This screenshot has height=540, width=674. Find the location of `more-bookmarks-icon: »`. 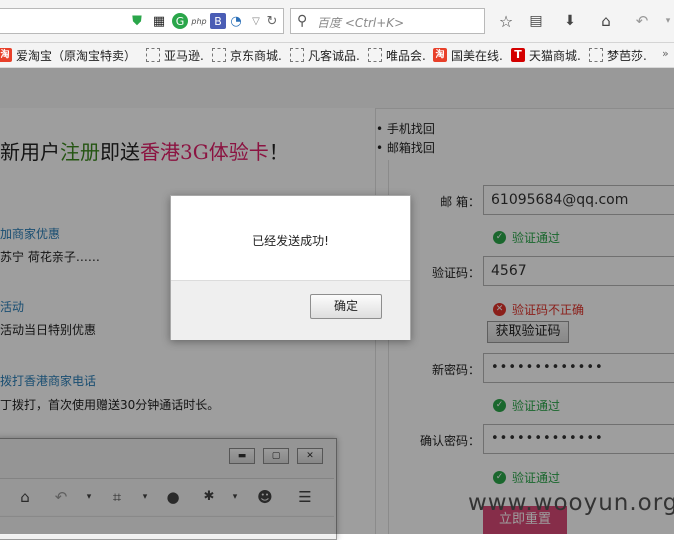

more-bookmarks-icon: » is located at coordinates (665, 53).